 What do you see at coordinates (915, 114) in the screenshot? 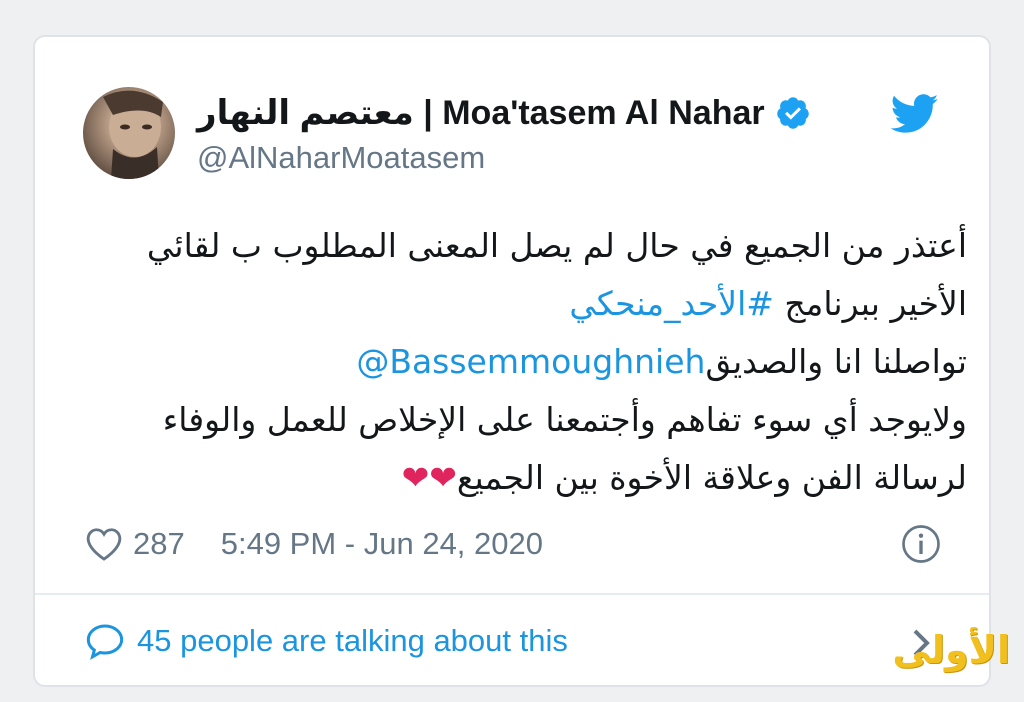
I see `twitter-bird-icon` at bounding box center [915, 114].